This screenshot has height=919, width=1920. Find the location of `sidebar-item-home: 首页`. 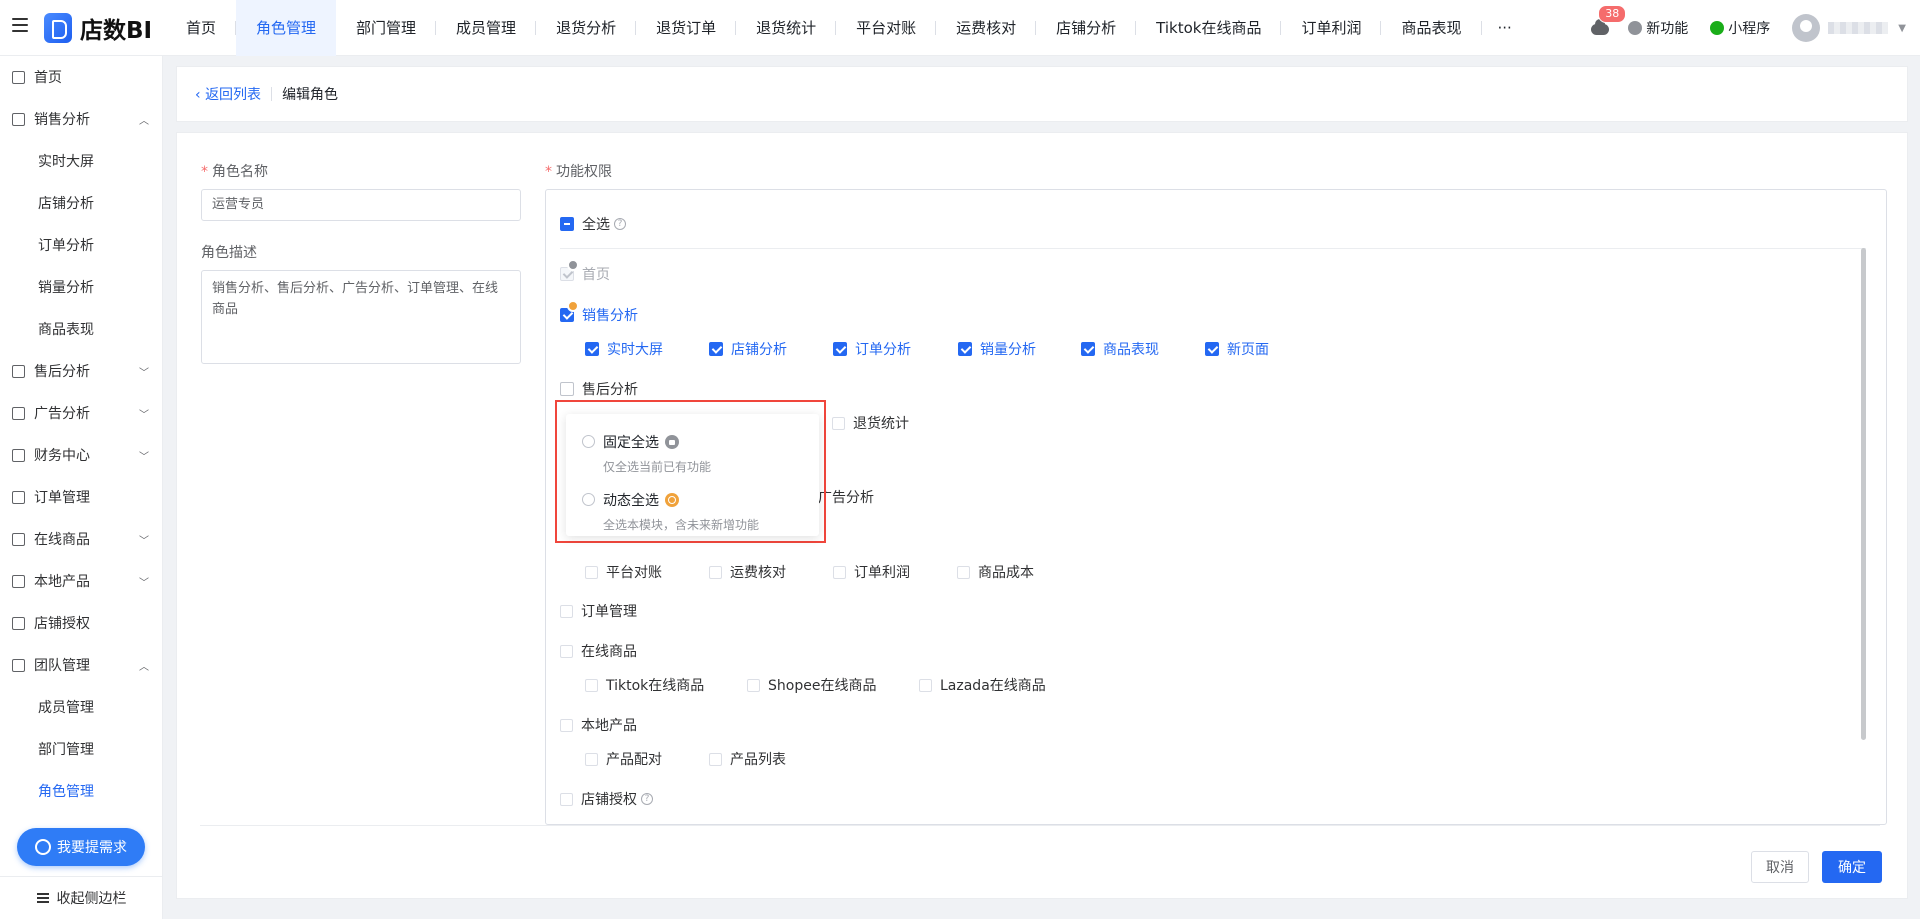

sidebar-item-home: 首页 is located at coordinates (81, 77).